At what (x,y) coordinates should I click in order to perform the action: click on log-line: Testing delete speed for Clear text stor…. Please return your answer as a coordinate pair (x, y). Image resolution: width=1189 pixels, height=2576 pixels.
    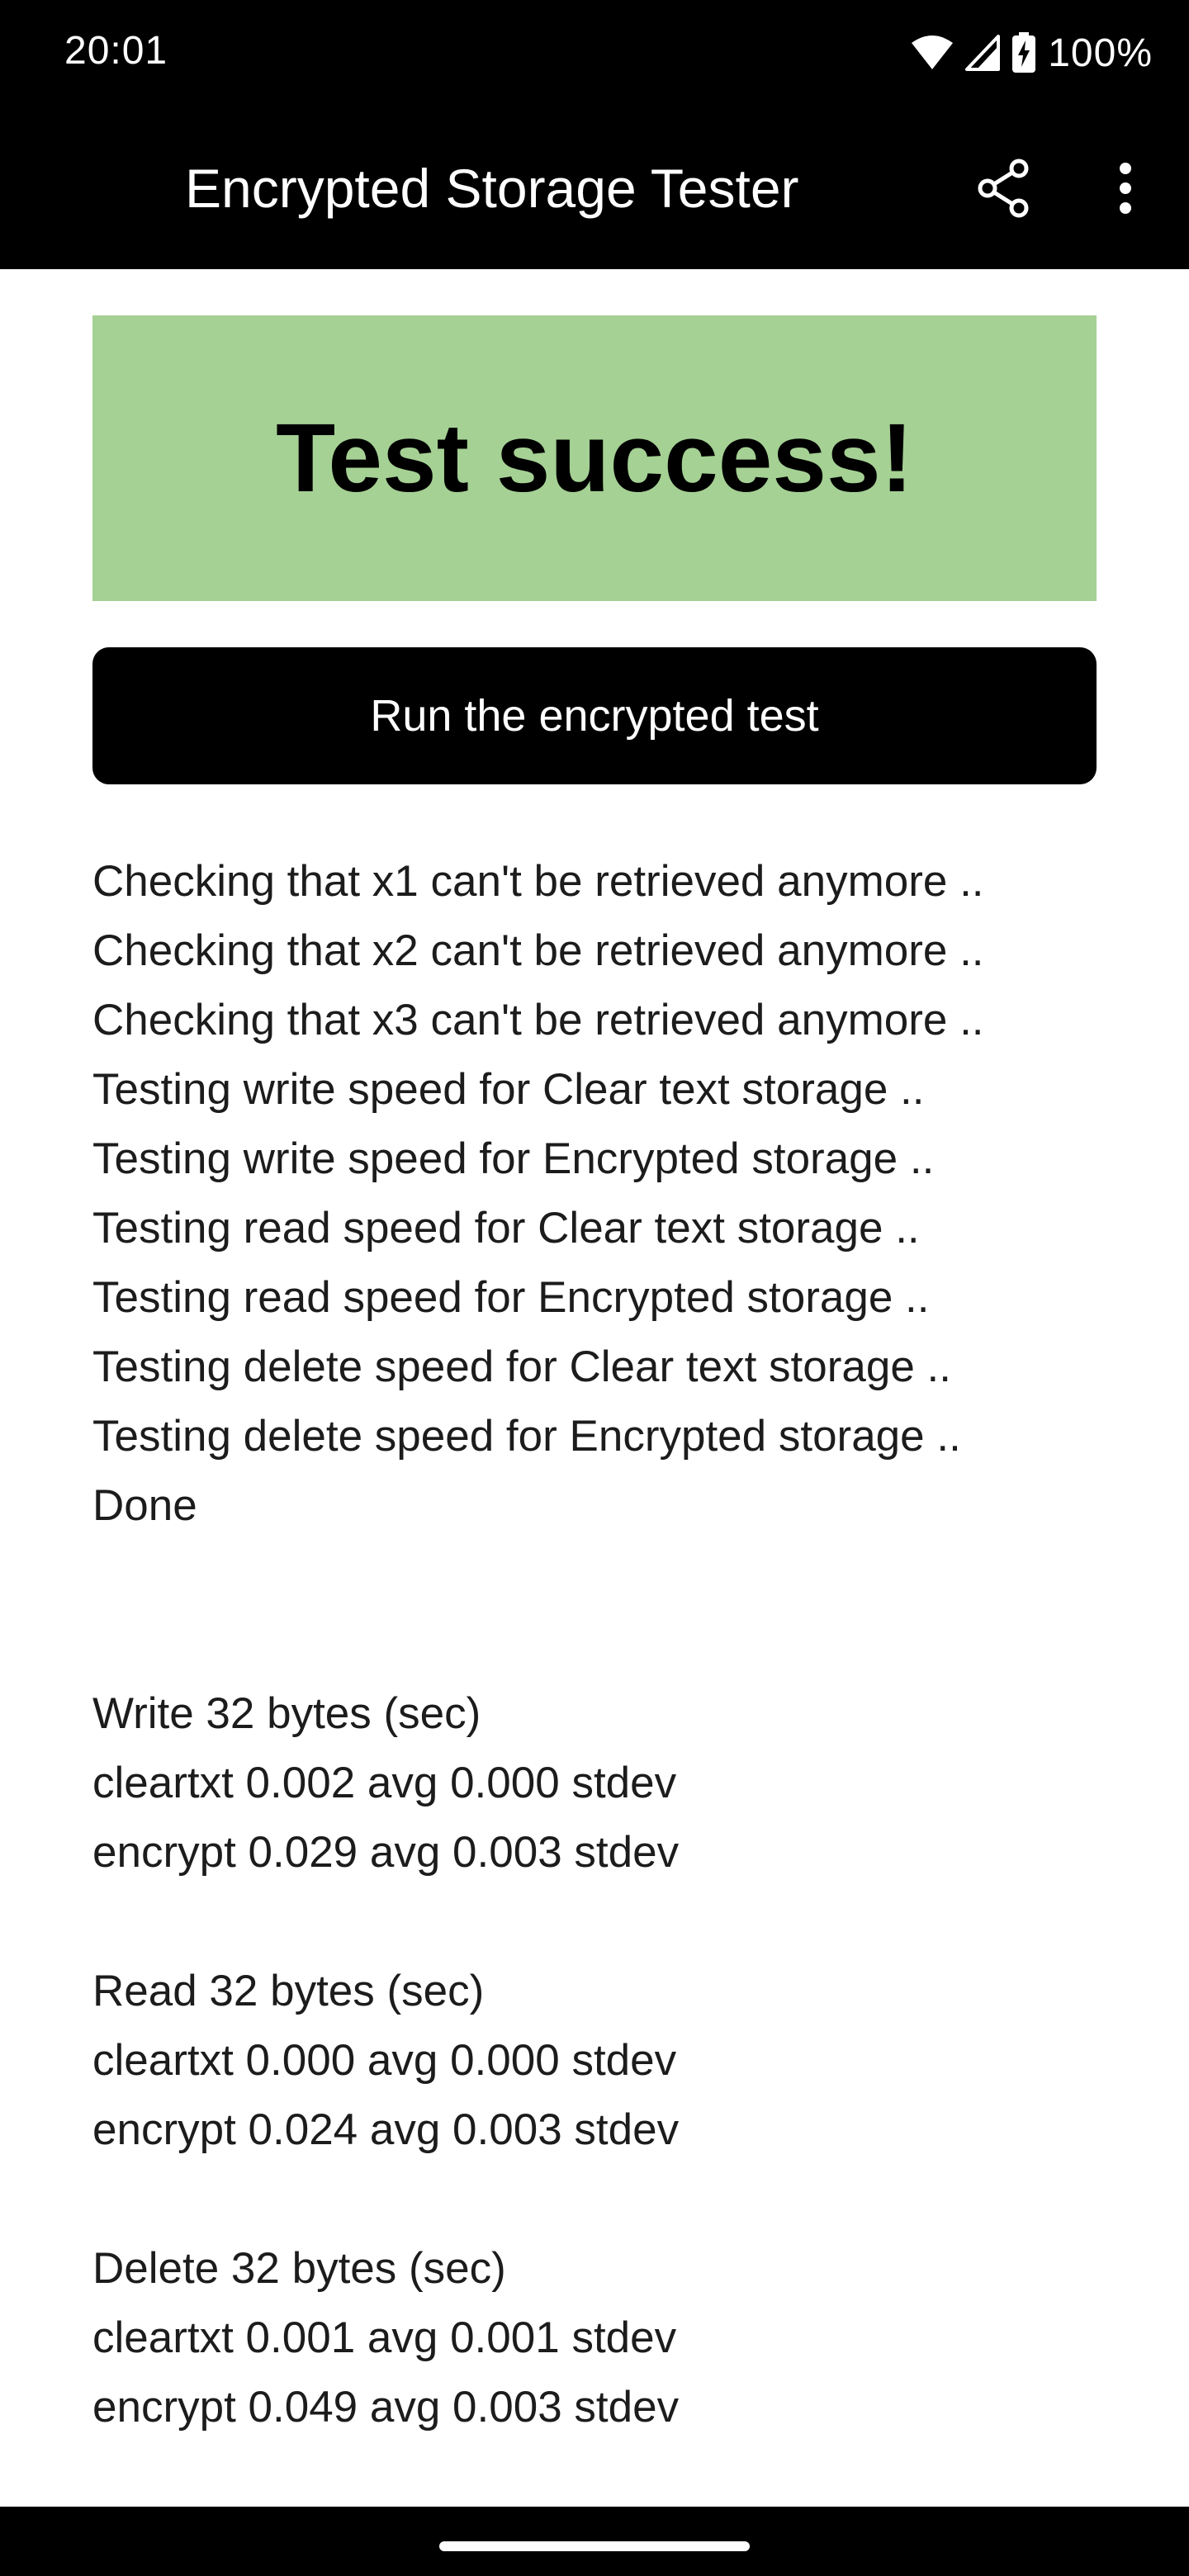
    Looking at the image, I should click on (521, 1366).